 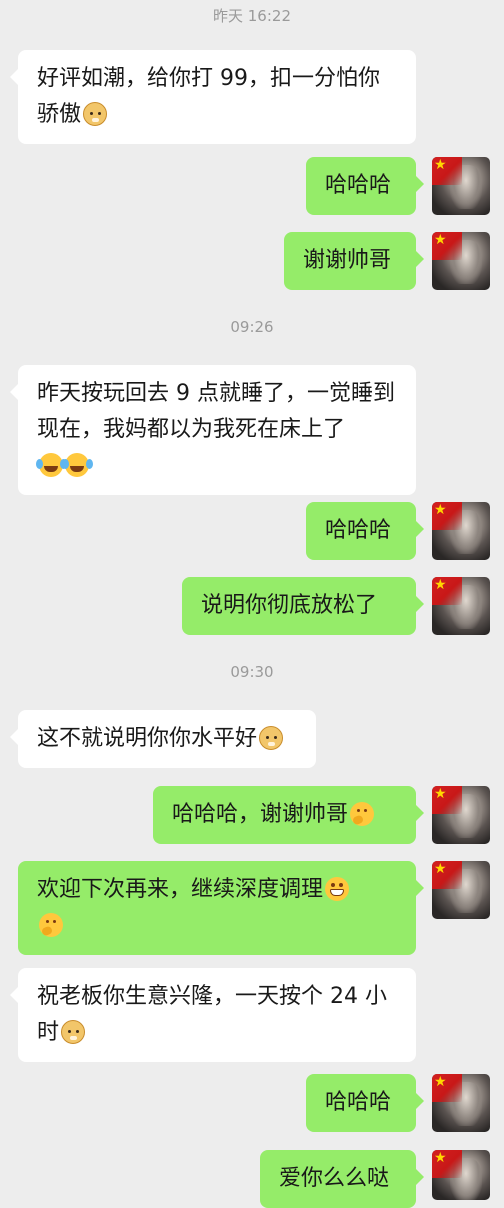 I want to click on message-text: 爱你么么哒, so click(x=334, y=1178).